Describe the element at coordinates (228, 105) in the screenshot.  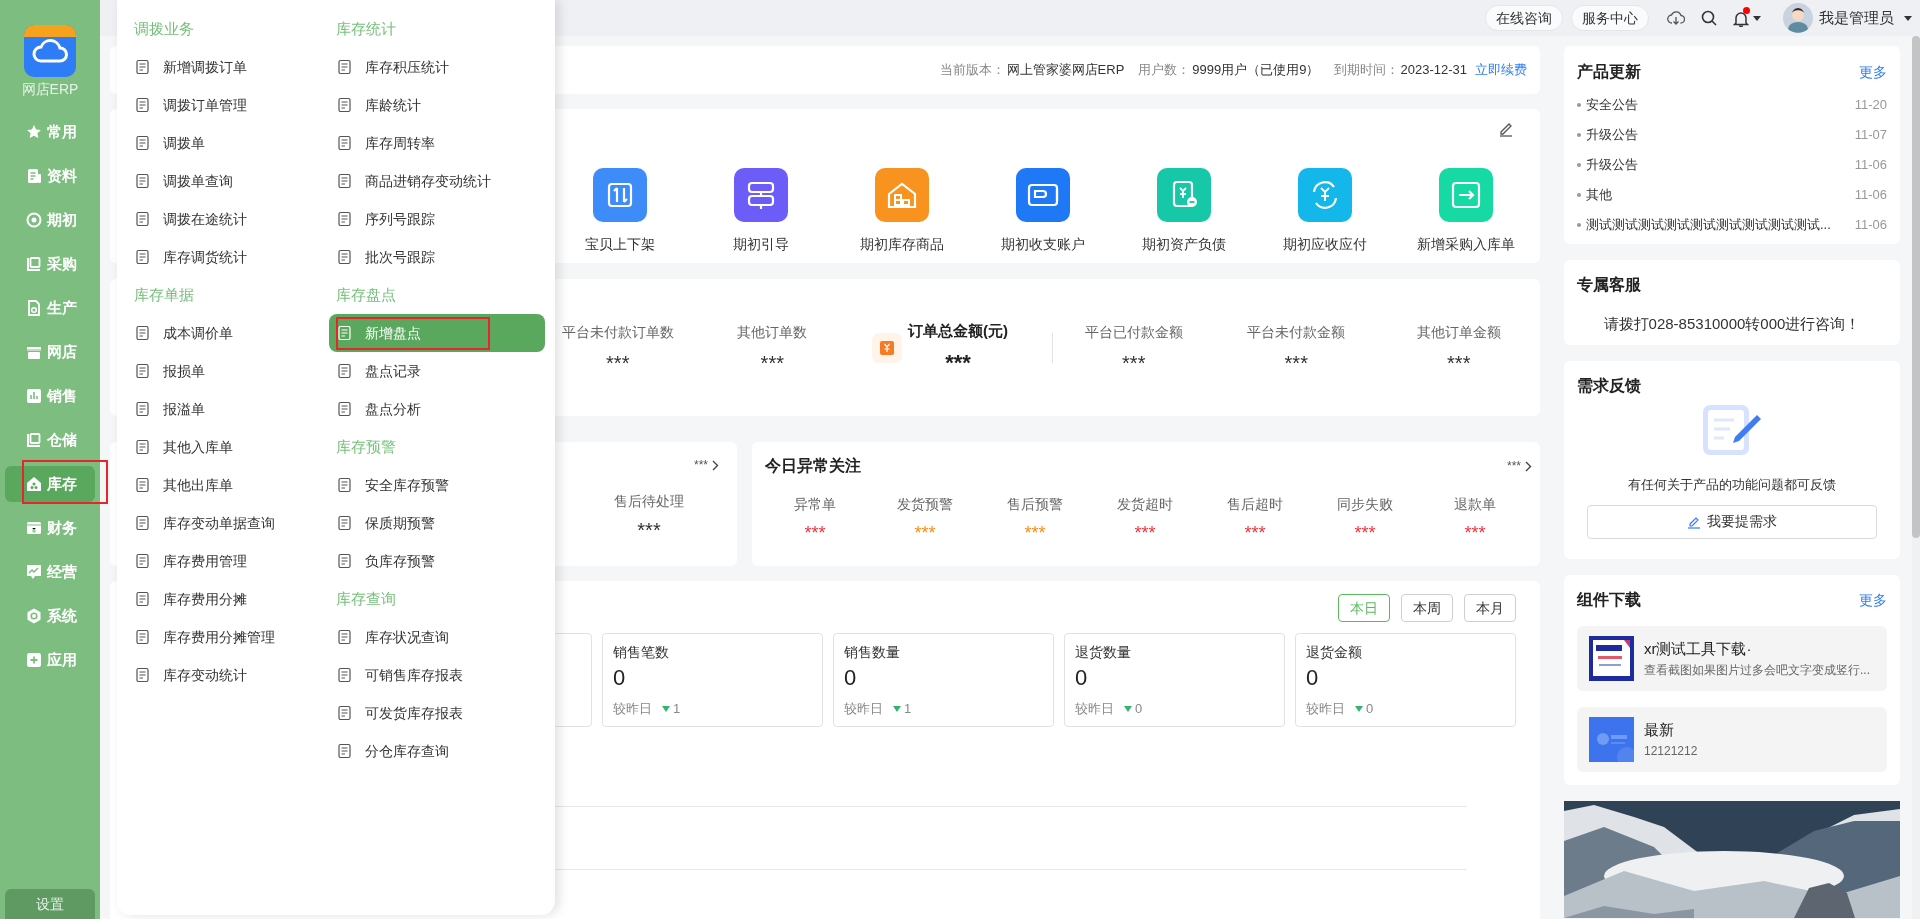
I see `menu-item: 调拨订单管理` at that location.